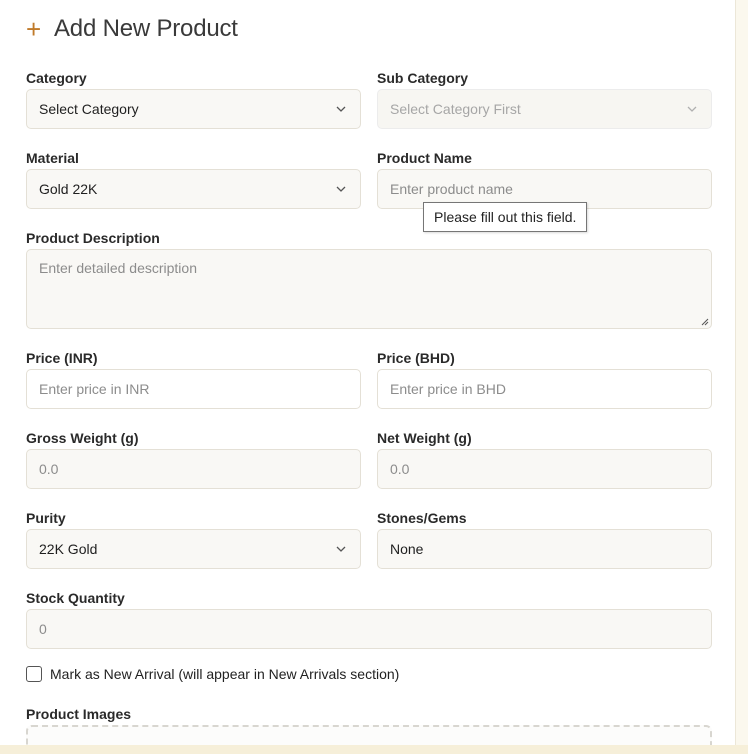 The height and width of the screenshot is (754, 748). What do you see at coordinates (89, 109) in the screenshot?
I see `category-select-value: Select Category` at bounding box center [89, 109].